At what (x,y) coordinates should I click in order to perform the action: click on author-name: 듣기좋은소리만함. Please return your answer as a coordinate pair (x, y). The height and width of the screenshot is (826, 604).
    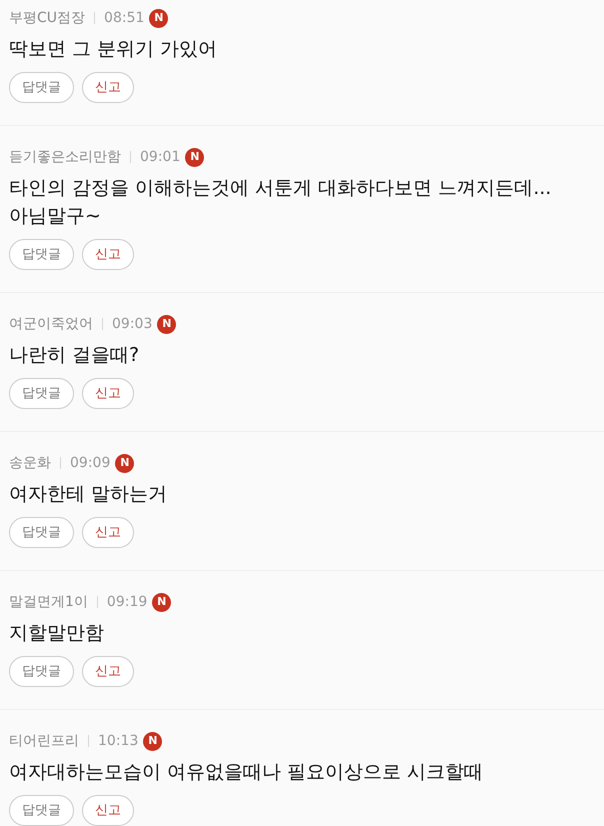
    Looking at the image, I should click on (65, 157).